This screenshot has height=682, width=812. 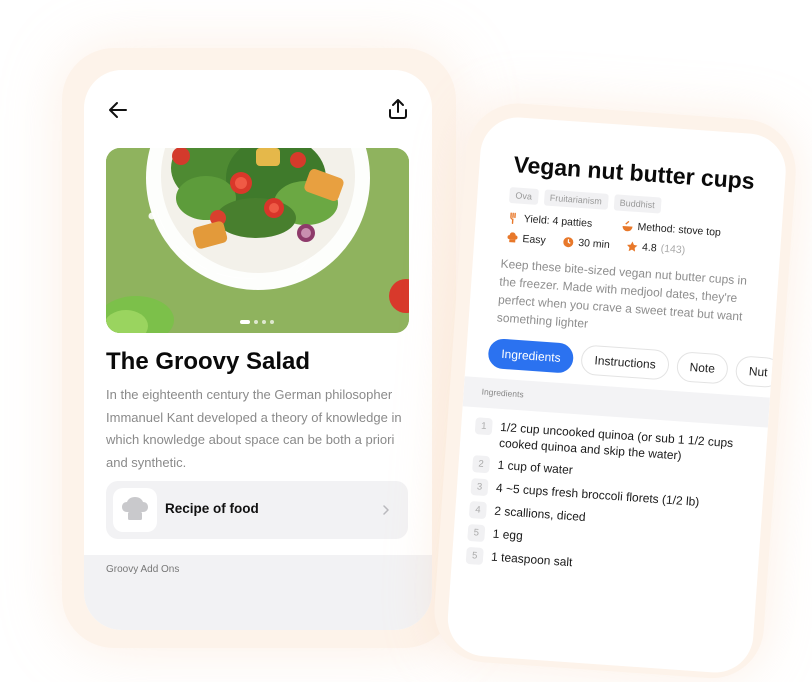 What do you see at coordinates (632, 246) in the screenshot?
I see `star-icon` at bounding box center [632, 246].